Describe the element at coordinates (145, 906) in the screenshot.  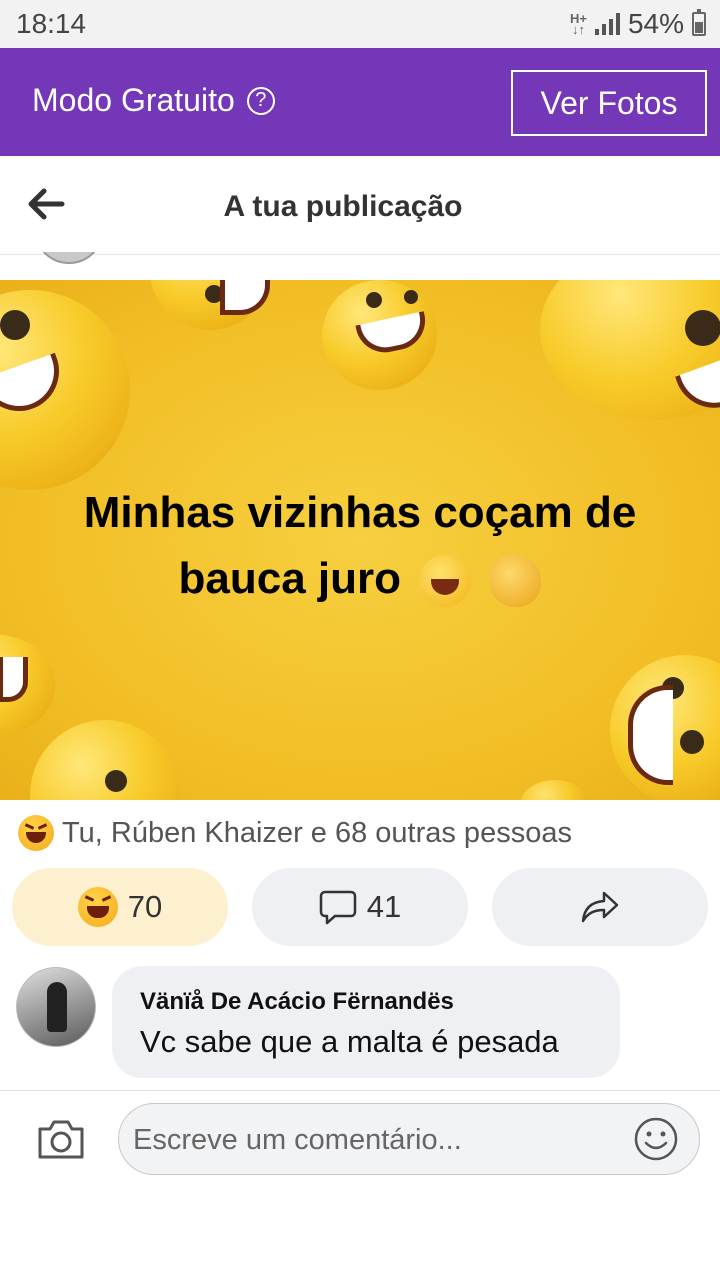
I see `haha-count: 70` at that location.